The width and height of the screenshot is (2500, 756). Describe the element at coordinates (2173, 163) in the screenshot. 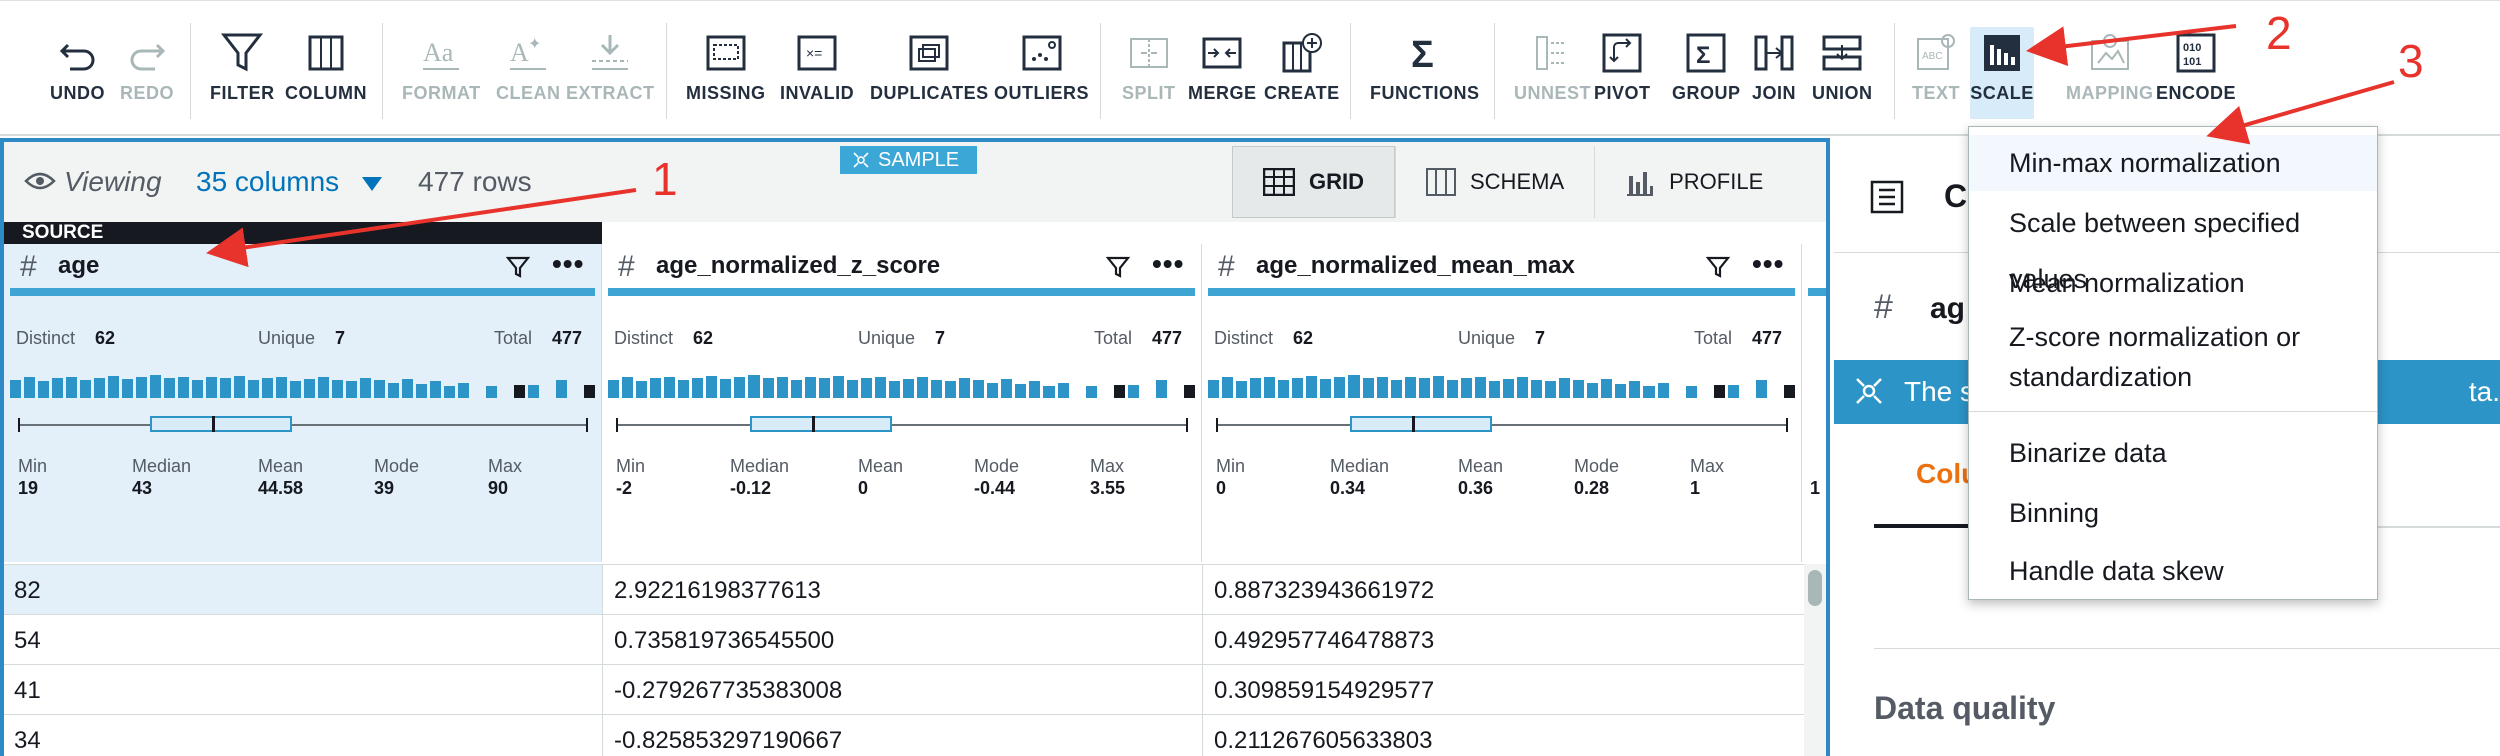

I see `menu-item-min-max-normalization: Min-max normalization` at that location.